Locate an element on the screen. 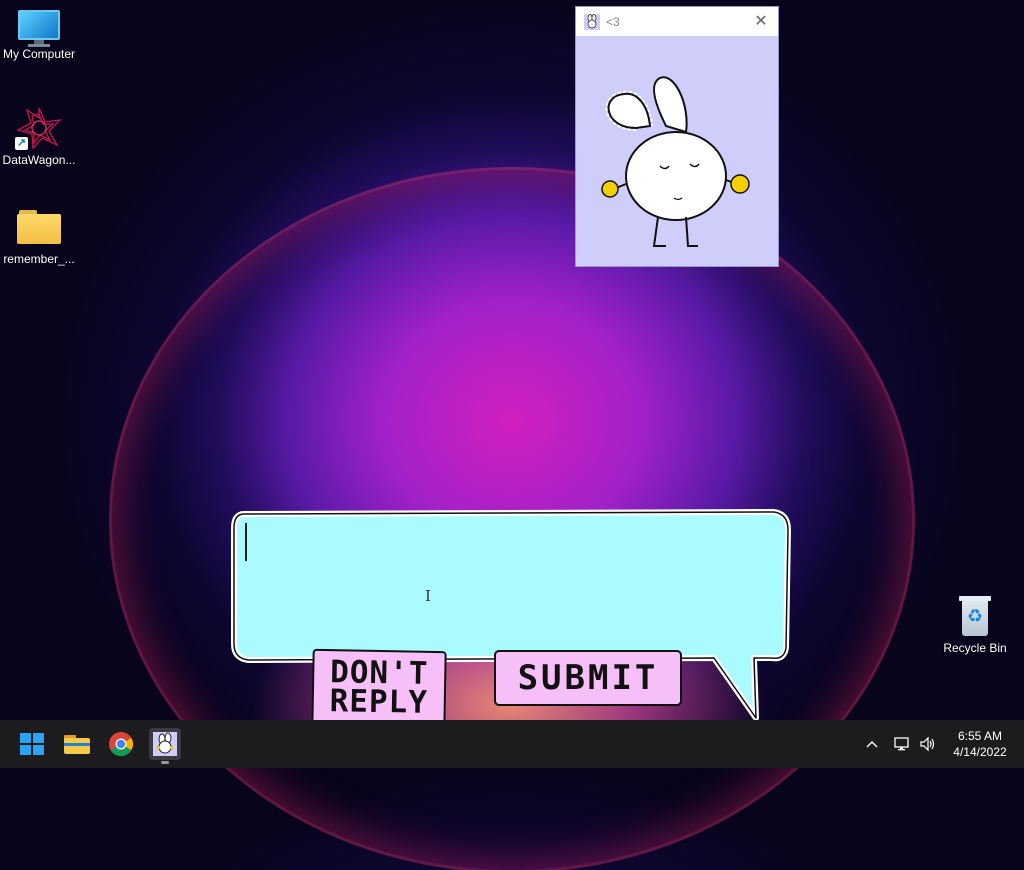  chrome-button is located at coordinates (121, 744).